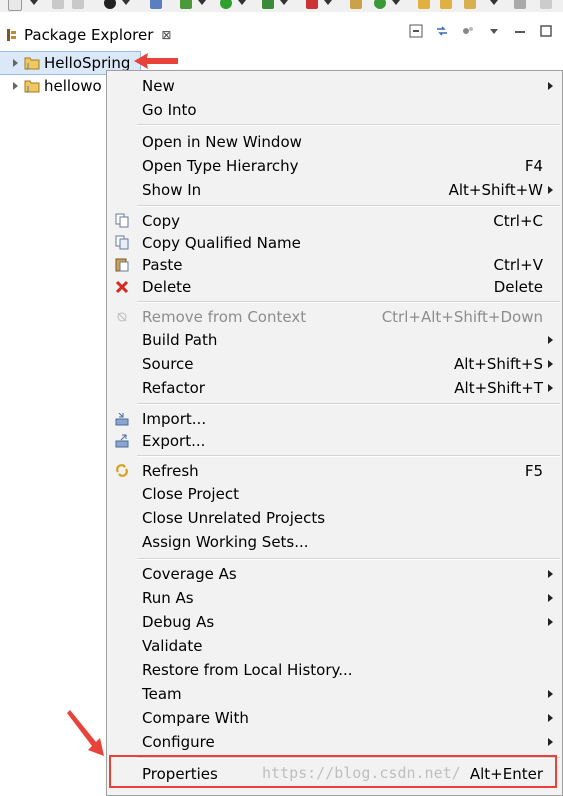 The width and height of the screenshot is (563, 796). What do you see at coordinates (180, 340) in the screenshot?
I see `menu-item-label: Build Path` at bounding box center [180, 340].